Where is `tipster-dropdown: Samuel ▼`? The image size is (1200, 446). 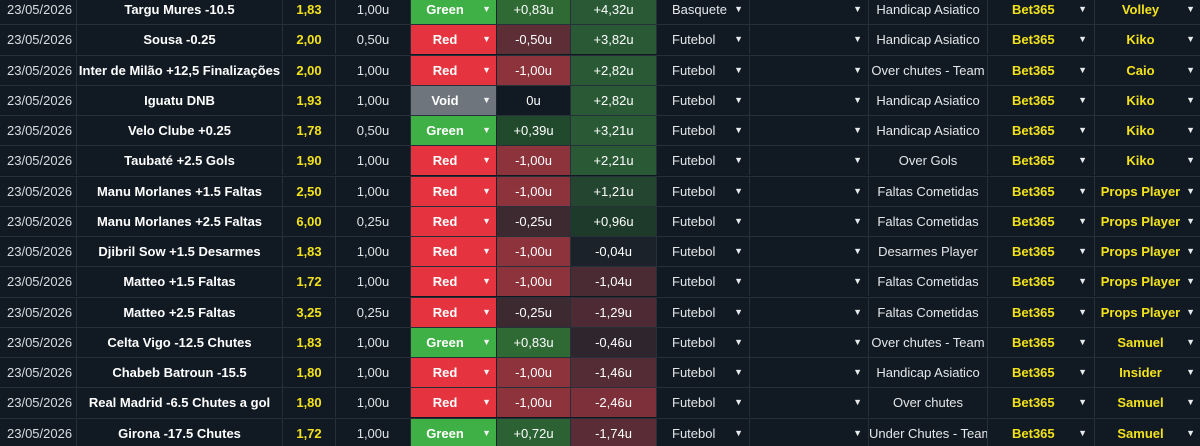
tipster-dropdown: Samuel ▼ is located at coordinates (1147, 342).